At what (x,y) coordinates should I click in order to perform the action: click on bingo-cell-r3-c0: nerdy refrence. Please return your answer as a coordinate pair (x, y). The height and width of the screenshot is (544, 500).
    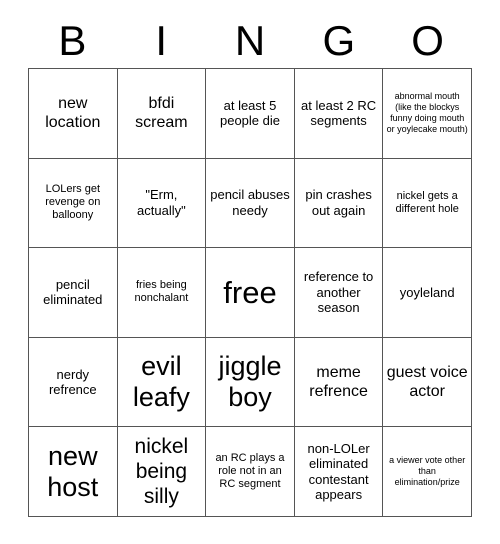
    Looking at the image, I should click on (73, 382).